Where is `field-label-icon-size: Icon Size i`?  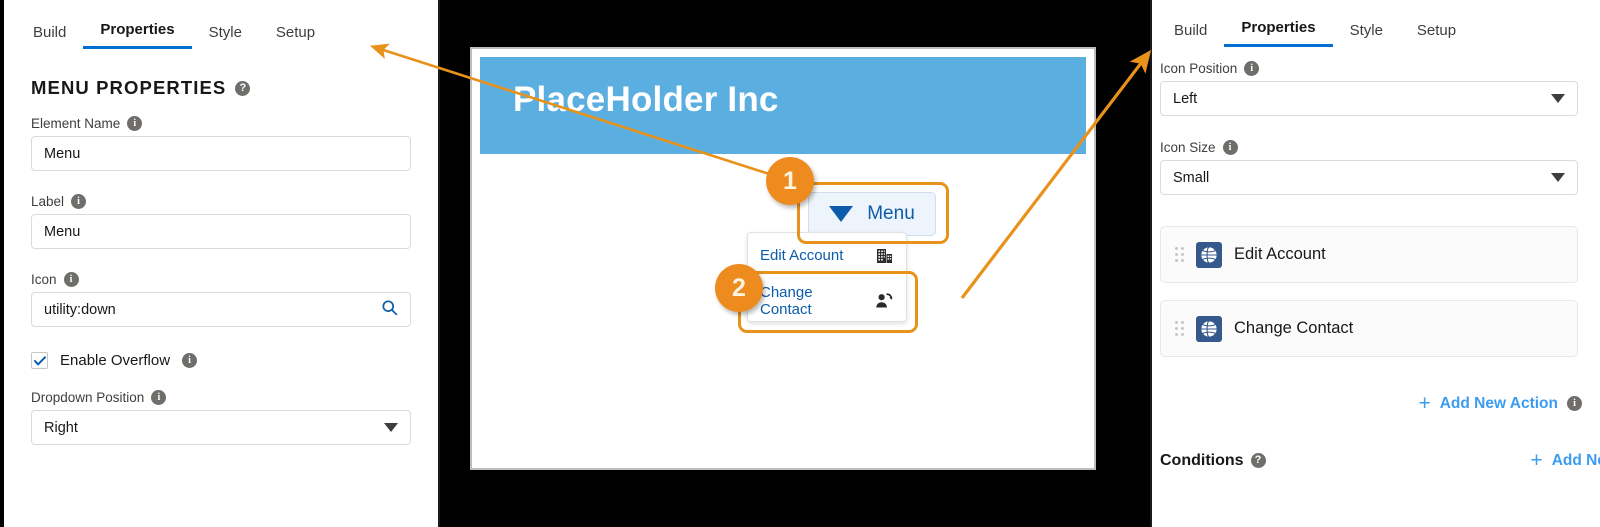 field-label-icon-size: Icon Size i is located at coordinates (1369, 147).